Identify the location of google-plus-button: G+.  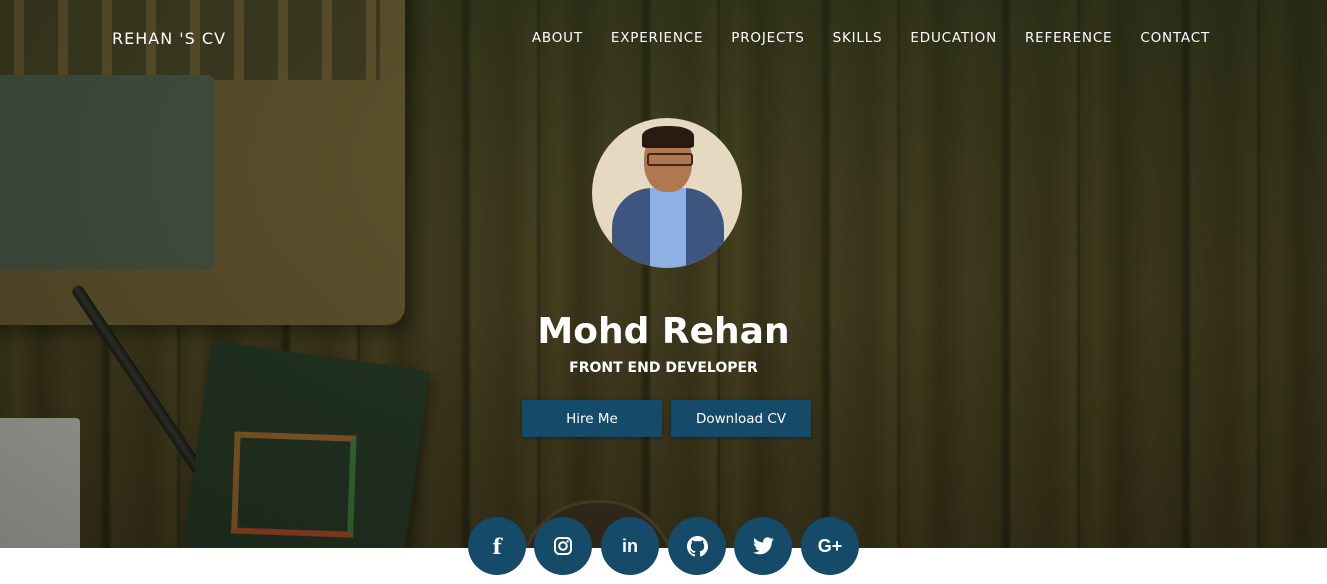
(830, 546).